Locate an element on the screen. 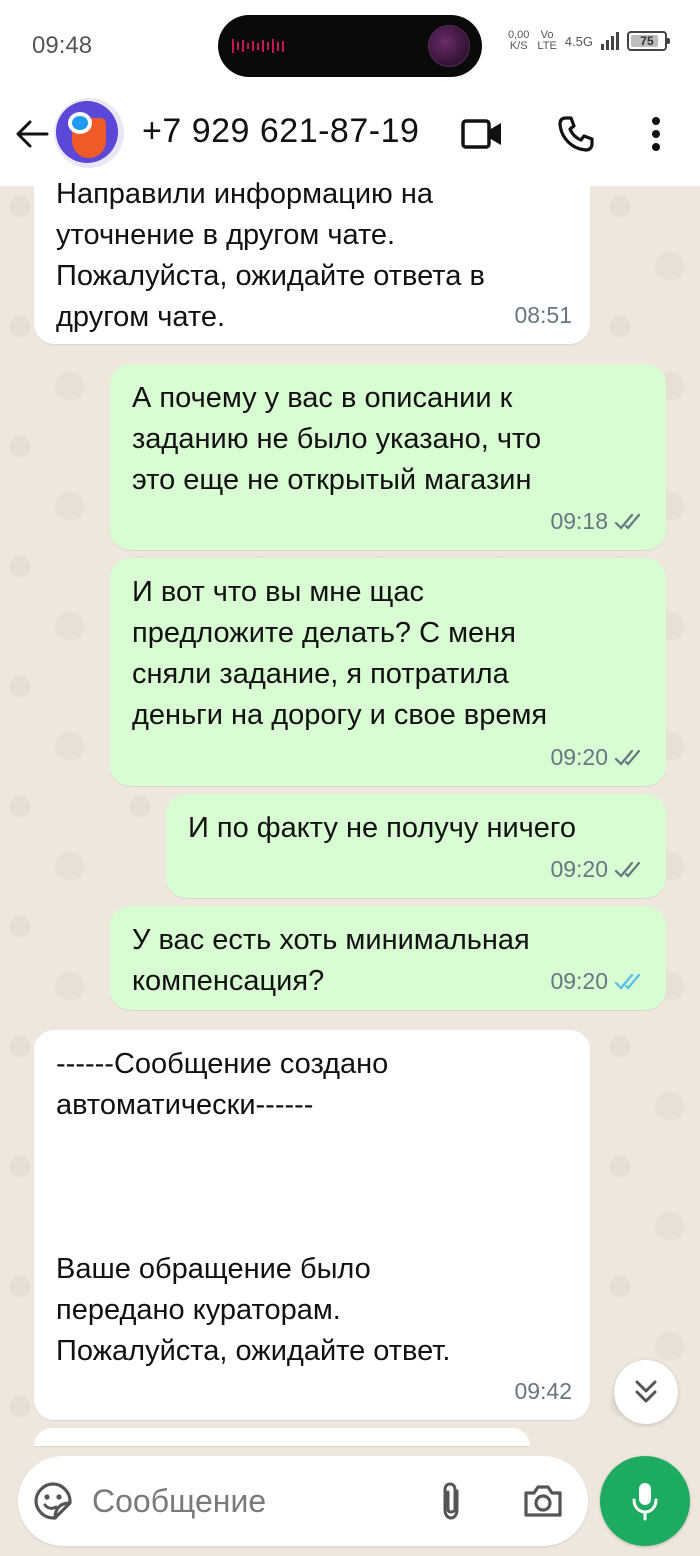 Image resolution: width=700 pixels, height=1556 pixels. attach-button is located at coordinates (451, 1501).